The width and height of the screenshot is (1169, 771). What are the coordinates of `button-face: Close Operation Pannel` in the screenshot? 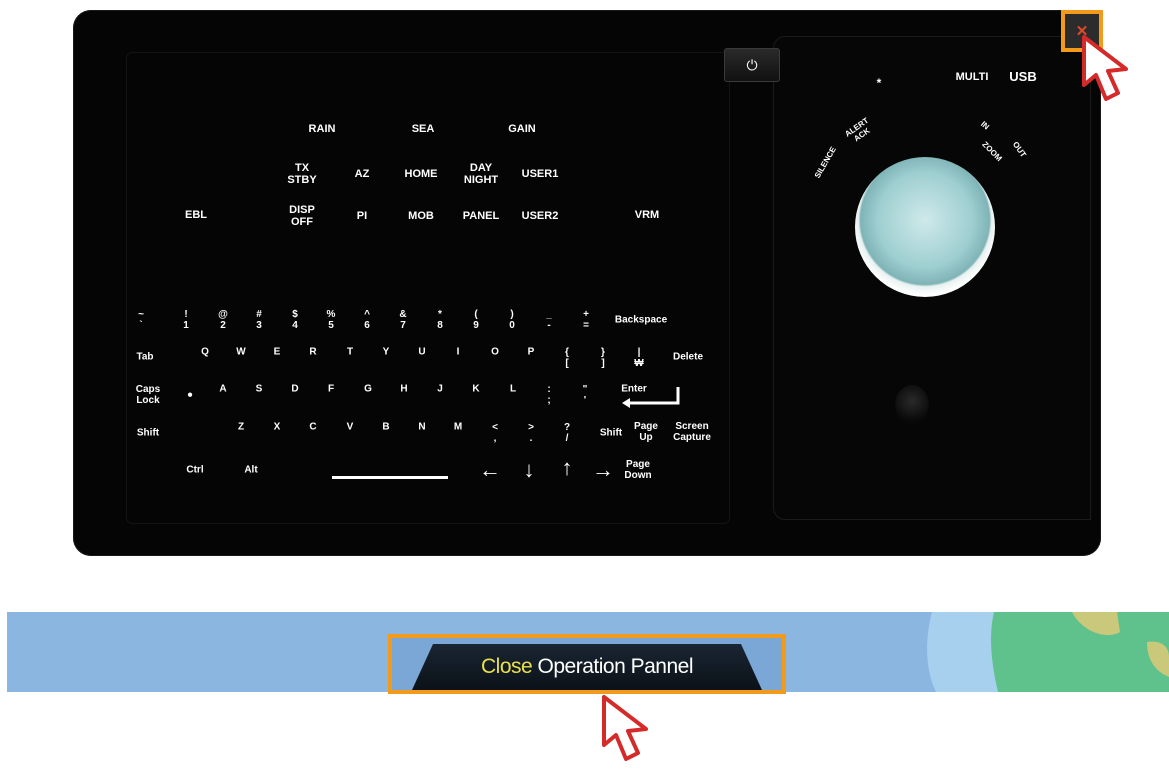 It's located at (587, 667).